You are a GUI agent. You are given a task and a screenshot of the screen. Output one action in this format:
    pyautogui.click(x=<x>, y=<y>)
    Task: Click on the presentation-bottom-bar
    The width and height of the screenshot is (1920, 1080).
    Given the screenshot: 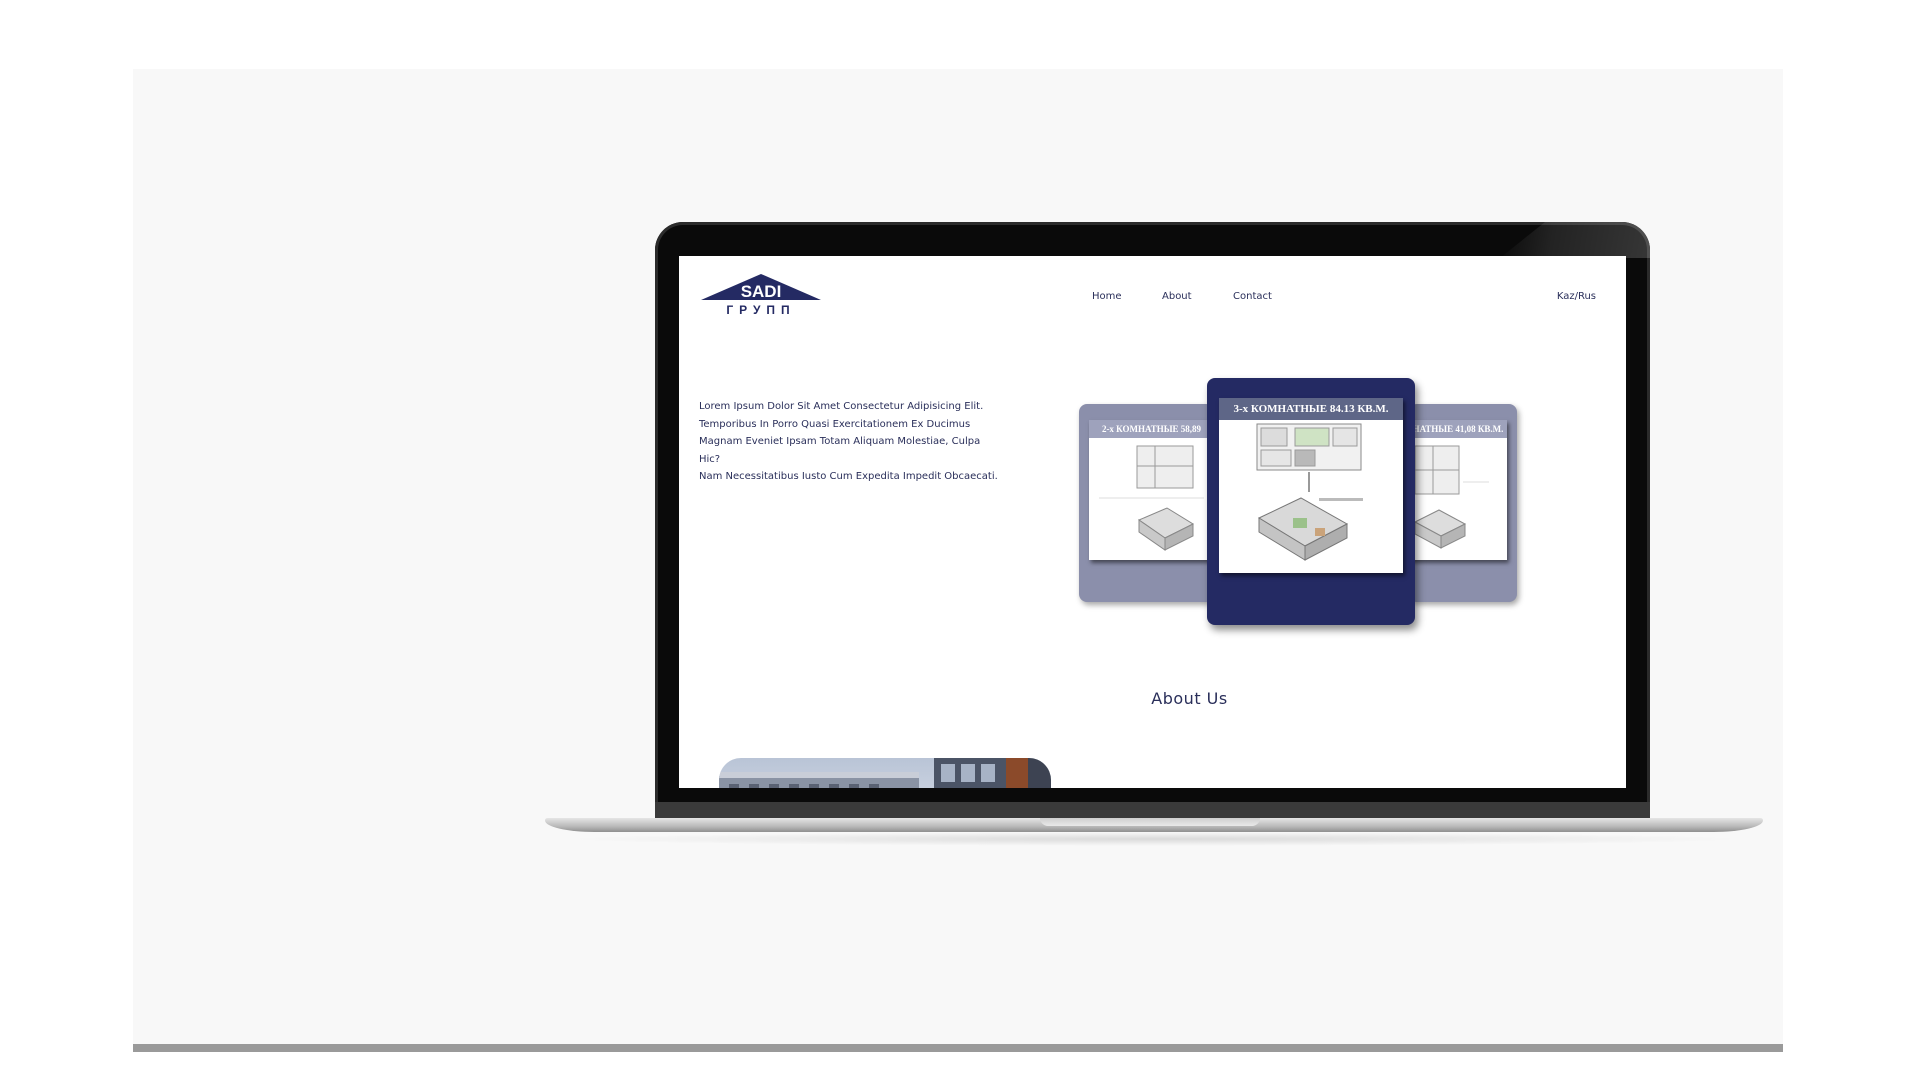 What is the action you would take?
    pyautogui.click(x=958, y=1048)
    